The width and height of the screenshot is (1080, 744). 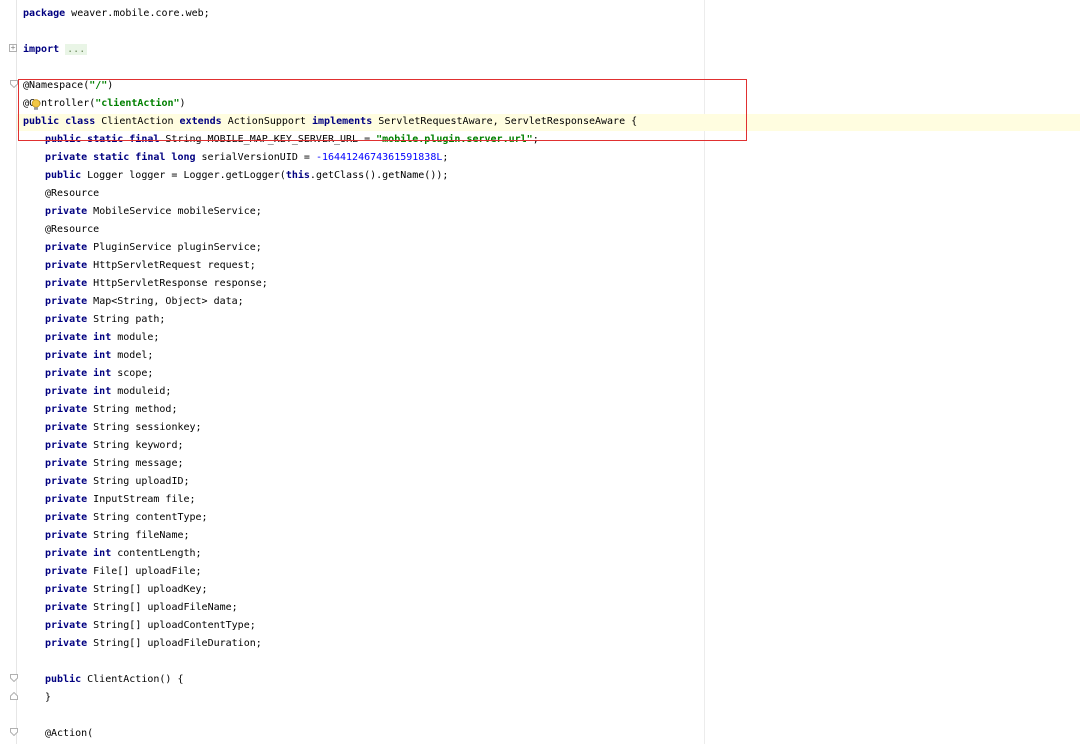 I want to click on code-line: private InputStream file;, so click(x=120, y=500).